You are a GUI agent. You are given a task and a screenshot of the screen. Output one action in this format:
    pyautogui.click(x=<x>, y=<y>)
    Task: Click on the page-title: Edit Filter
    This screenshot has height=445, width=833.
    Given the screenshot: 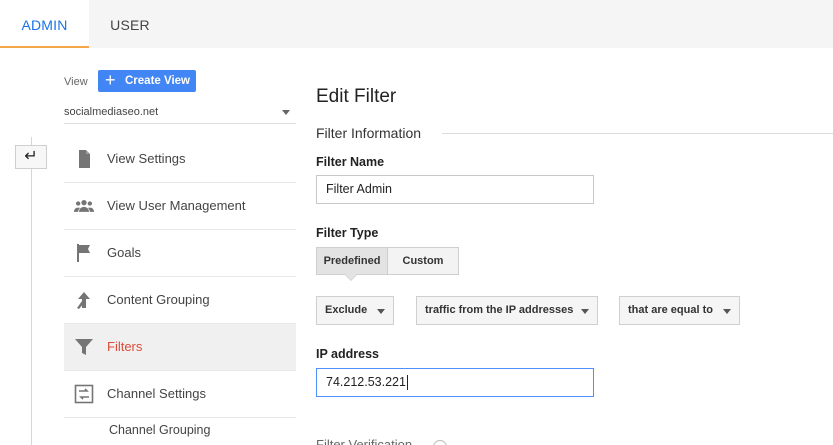 What is the action you would take?
    pyautogui.click(x=356, y=96)
    